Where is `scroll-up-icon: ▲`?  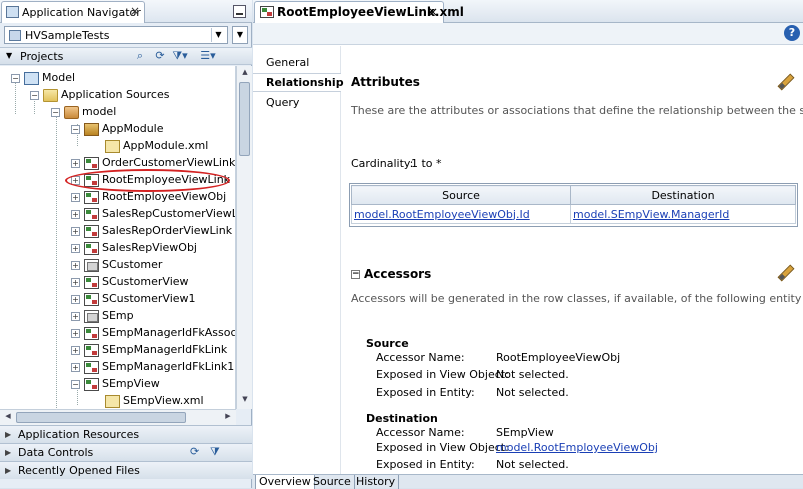
scroll-up-icon: ▲ is located at coordinates (245, 74).